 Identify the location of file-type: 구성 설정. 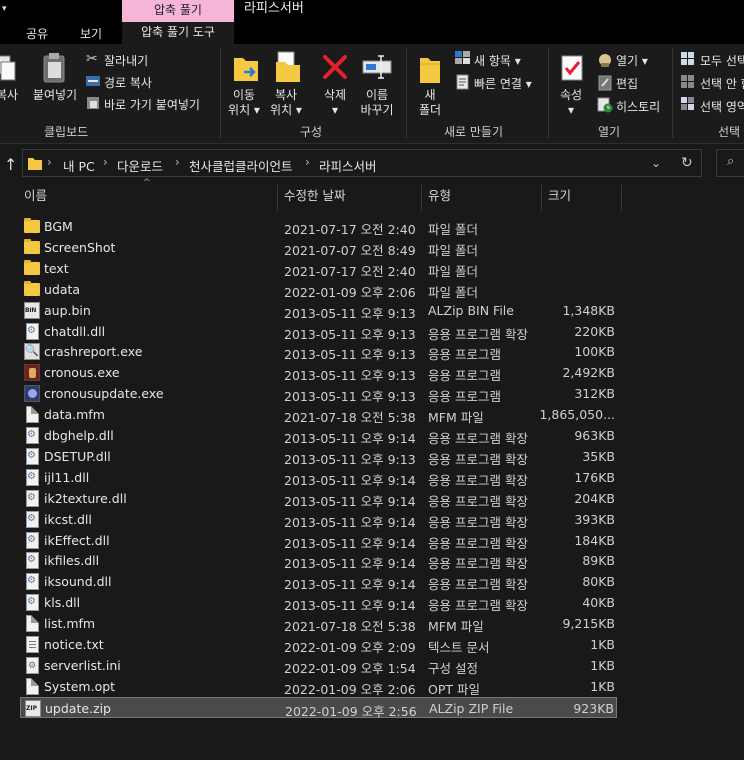
(453, 668).